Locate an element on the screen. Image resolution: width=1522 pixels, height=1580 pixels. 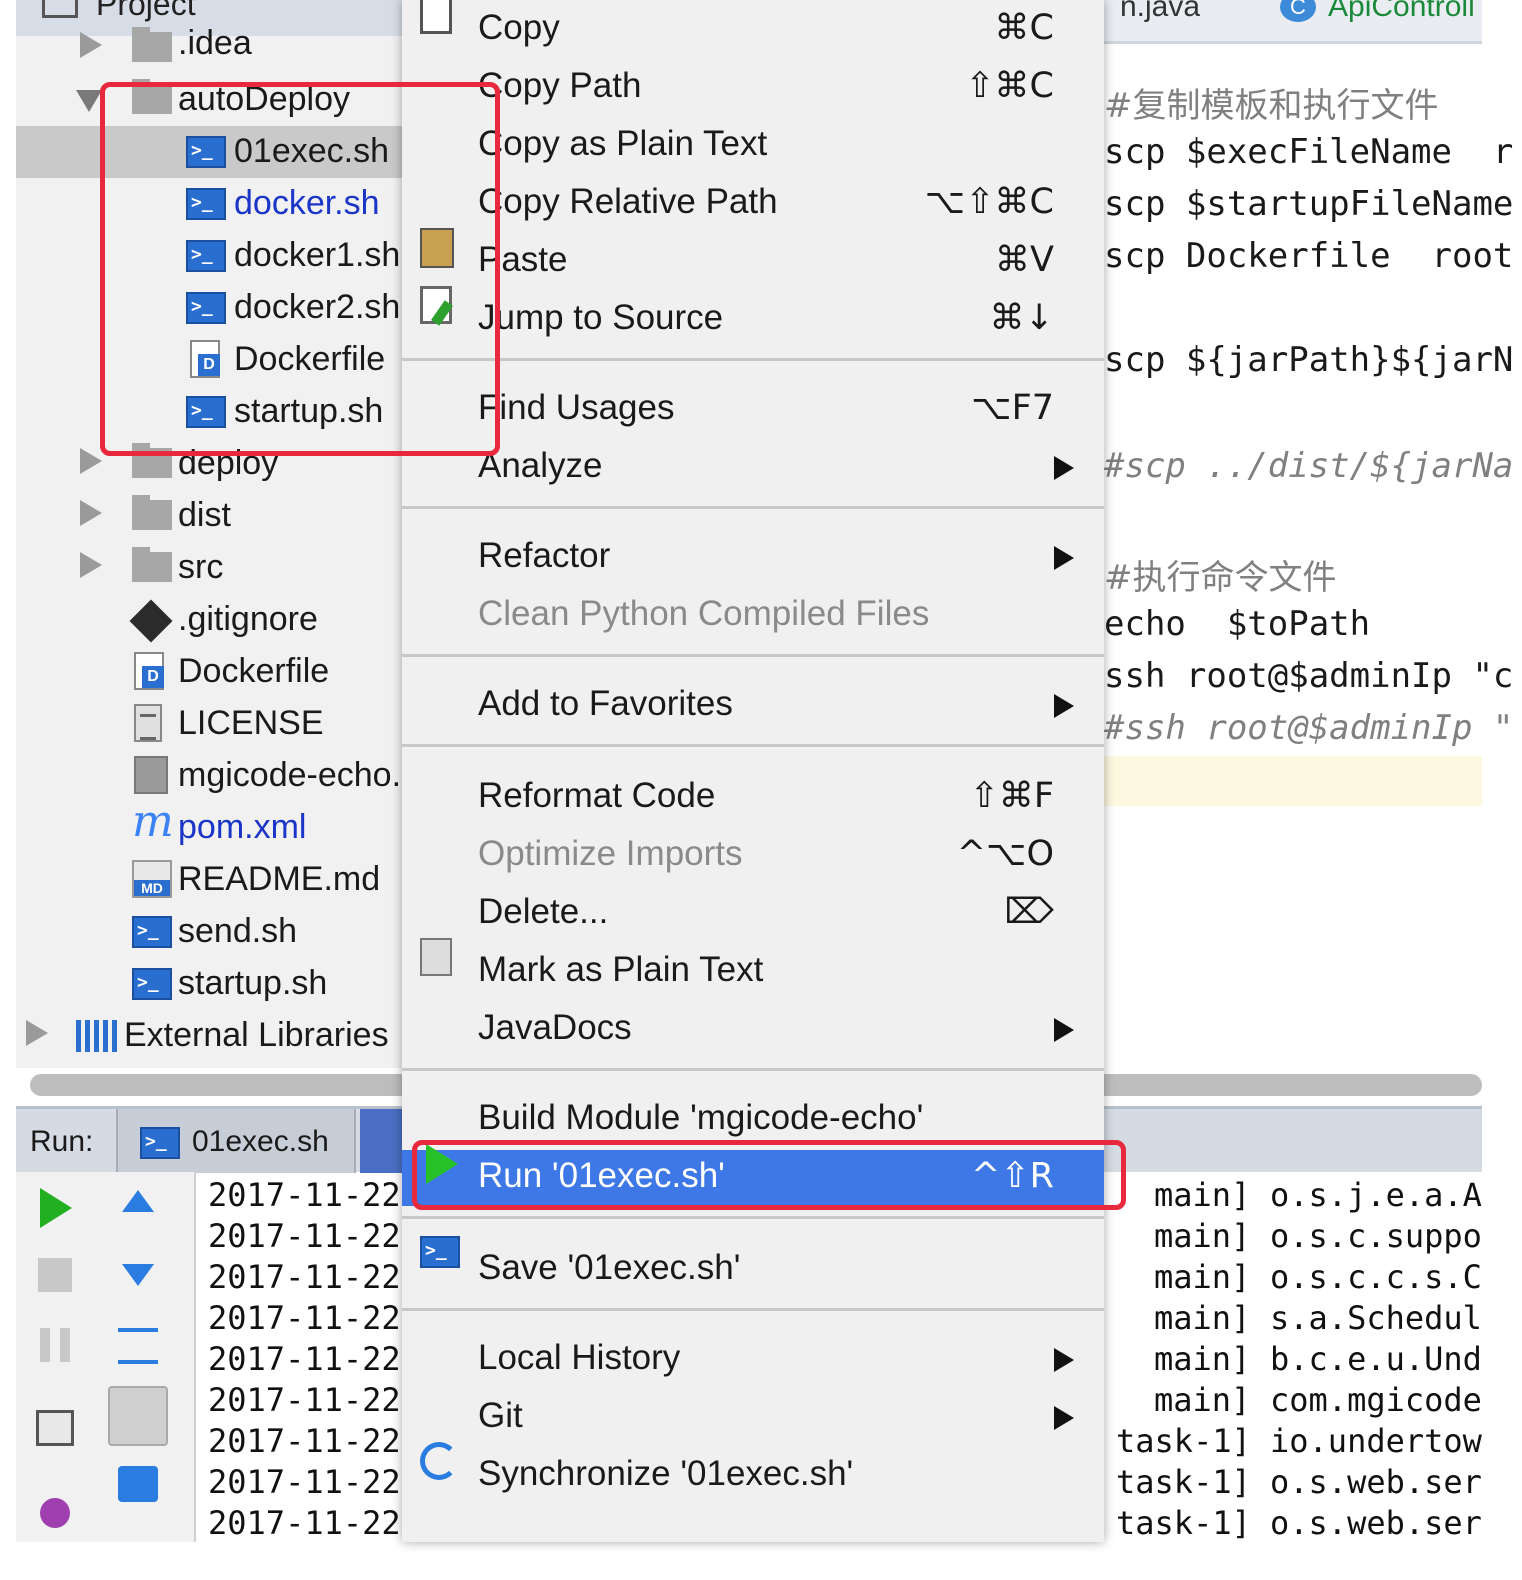
libraries-icon is located at coordinates (97, 1036).